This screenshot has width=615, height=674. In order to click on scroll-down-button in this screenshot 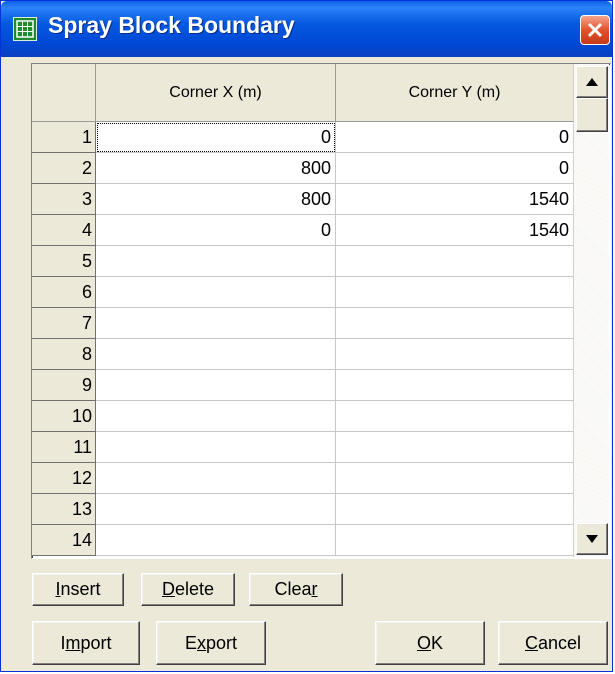, I will do `click(592, 539)`.